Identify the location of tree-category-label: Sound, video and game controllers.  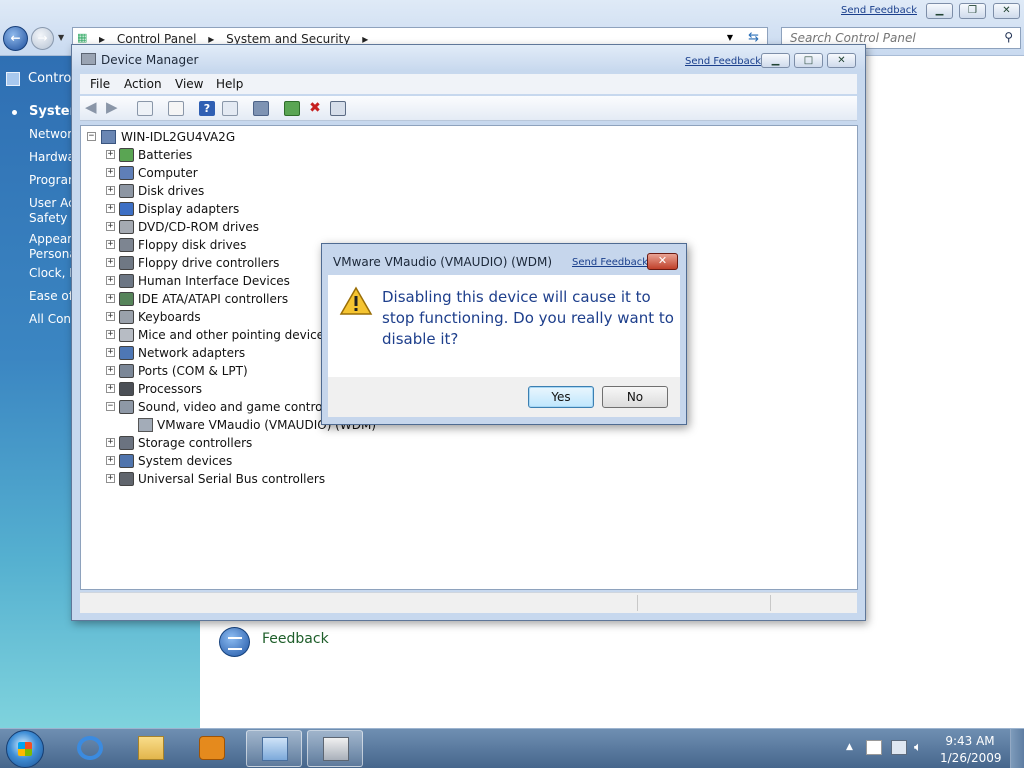
(243, 407).